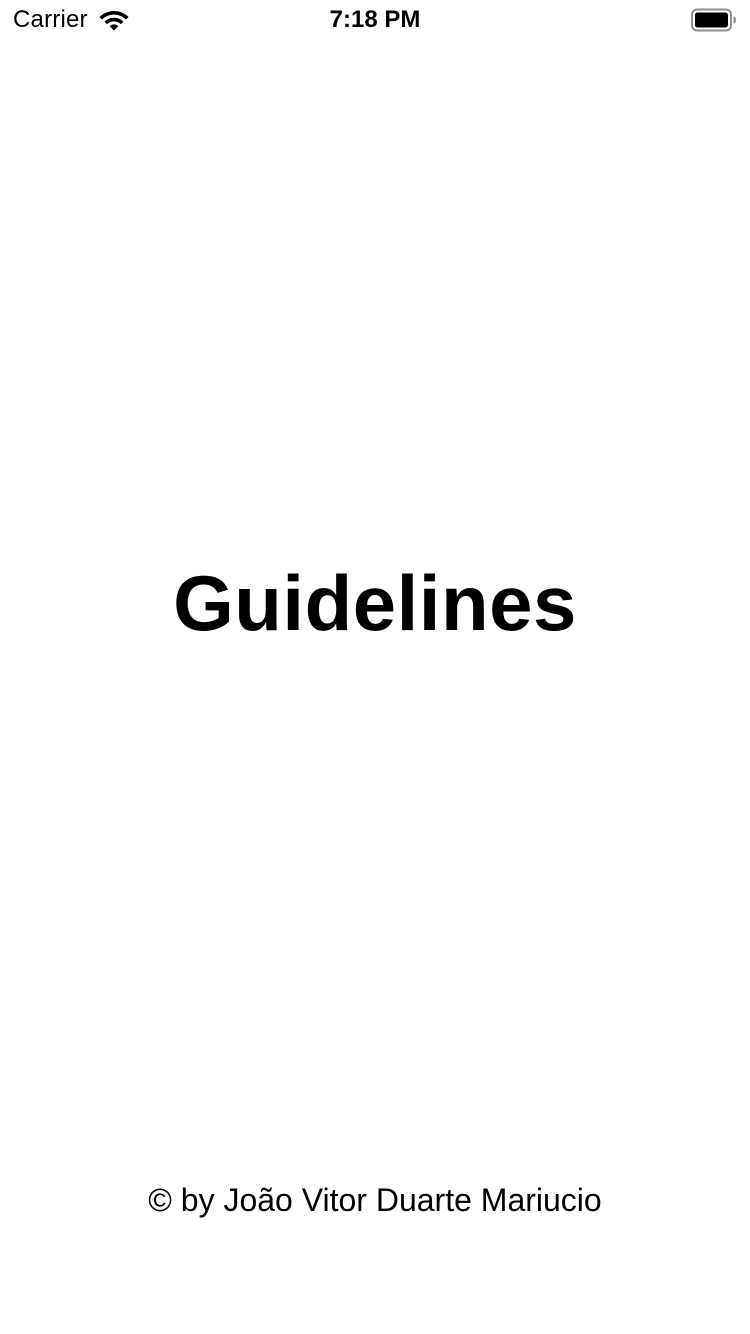 The image size is (750, 1334). Describe the element at coordinates (713, 20) in the screenshot. I see `battery-icon` at that location.